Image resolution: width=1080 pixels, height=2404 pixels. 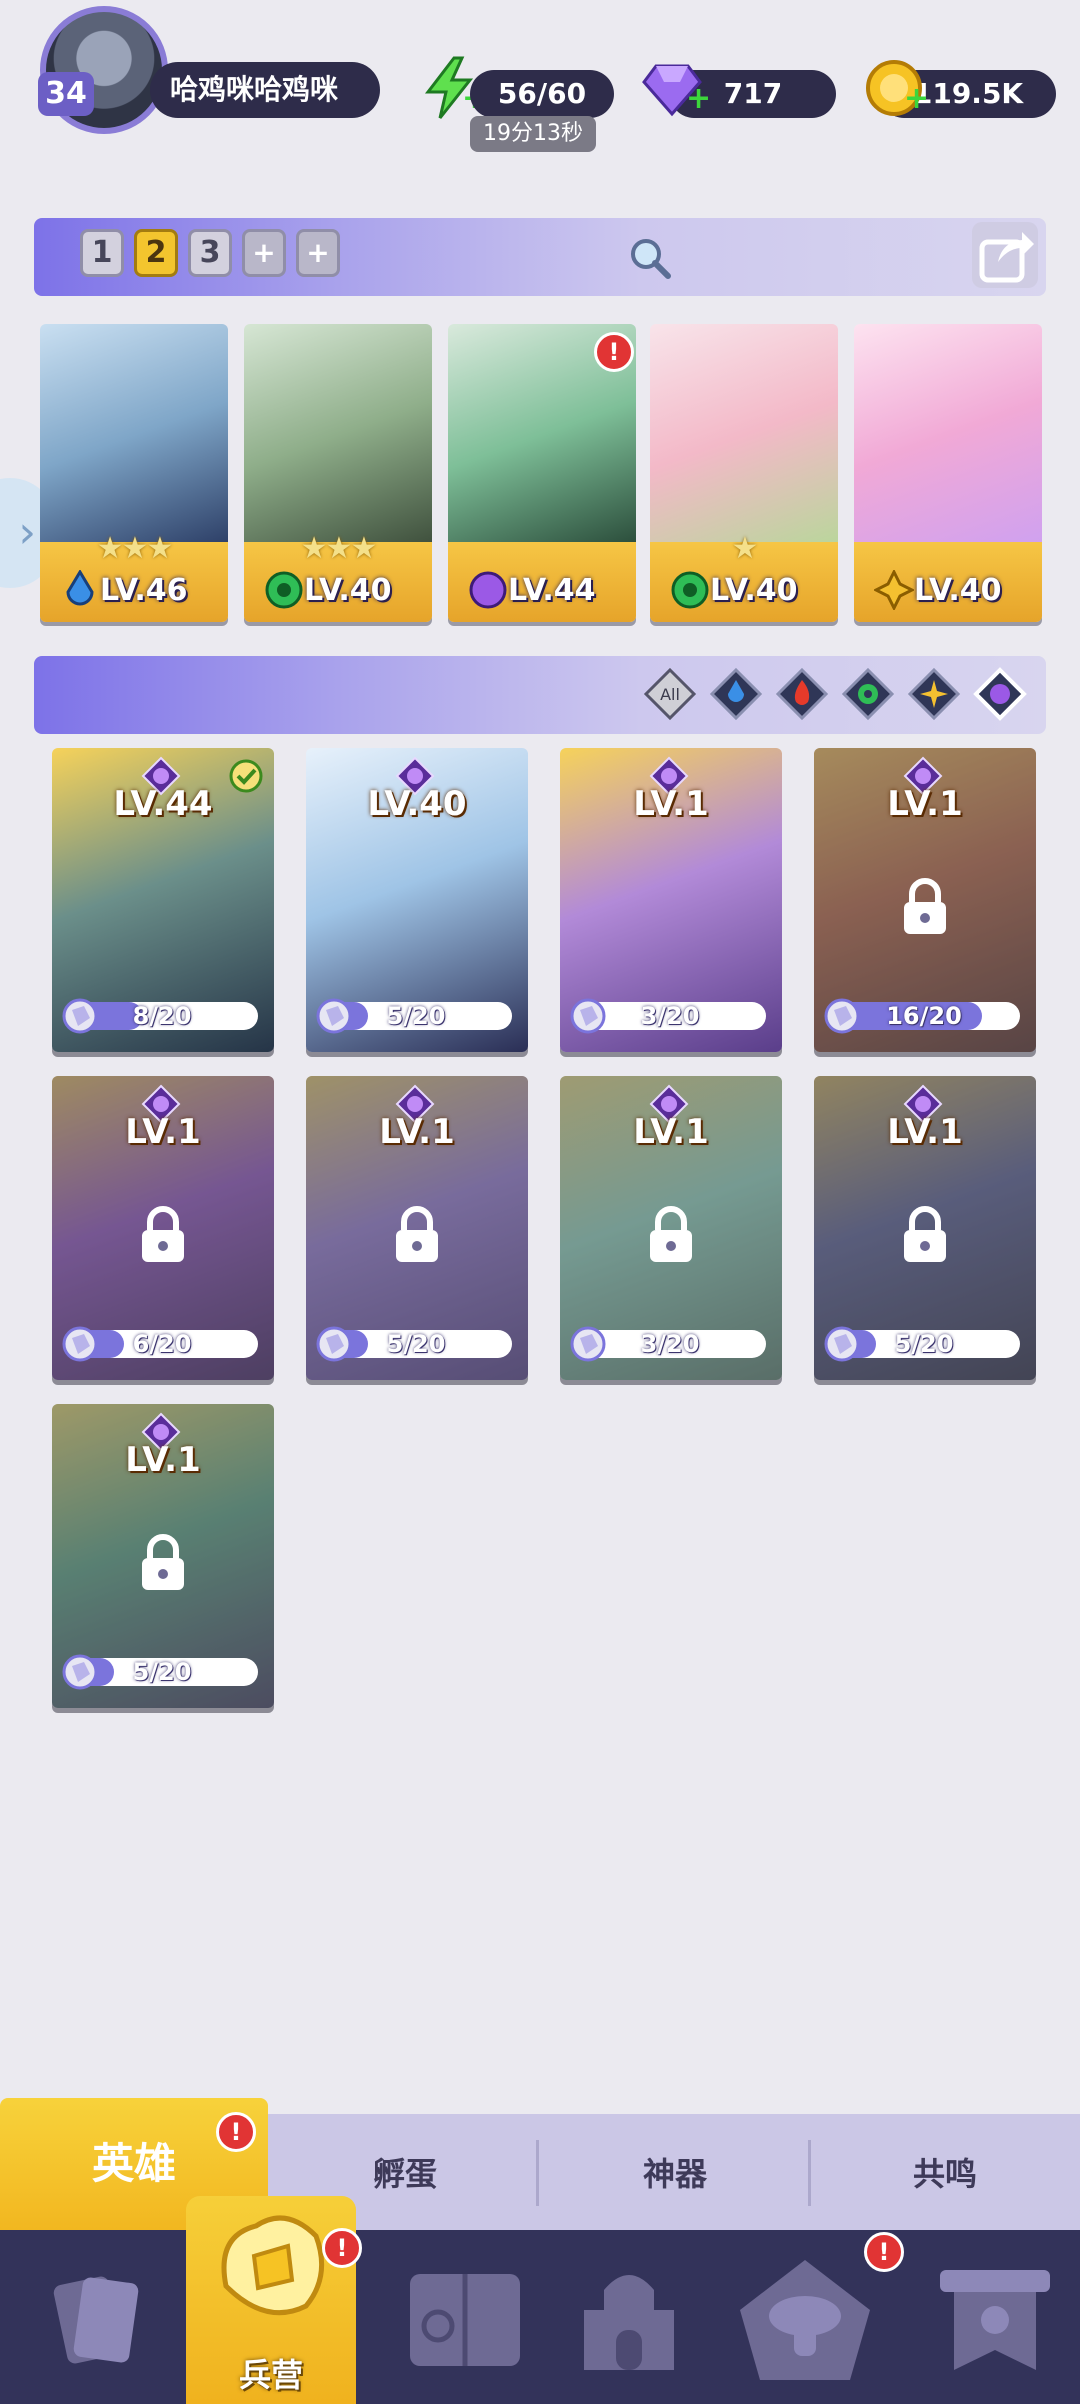 What do you see at coordinates (270, 2375) in the screenshot?
I see `nav-barracks-label: 兵营` at bounding box center [270, 2375].